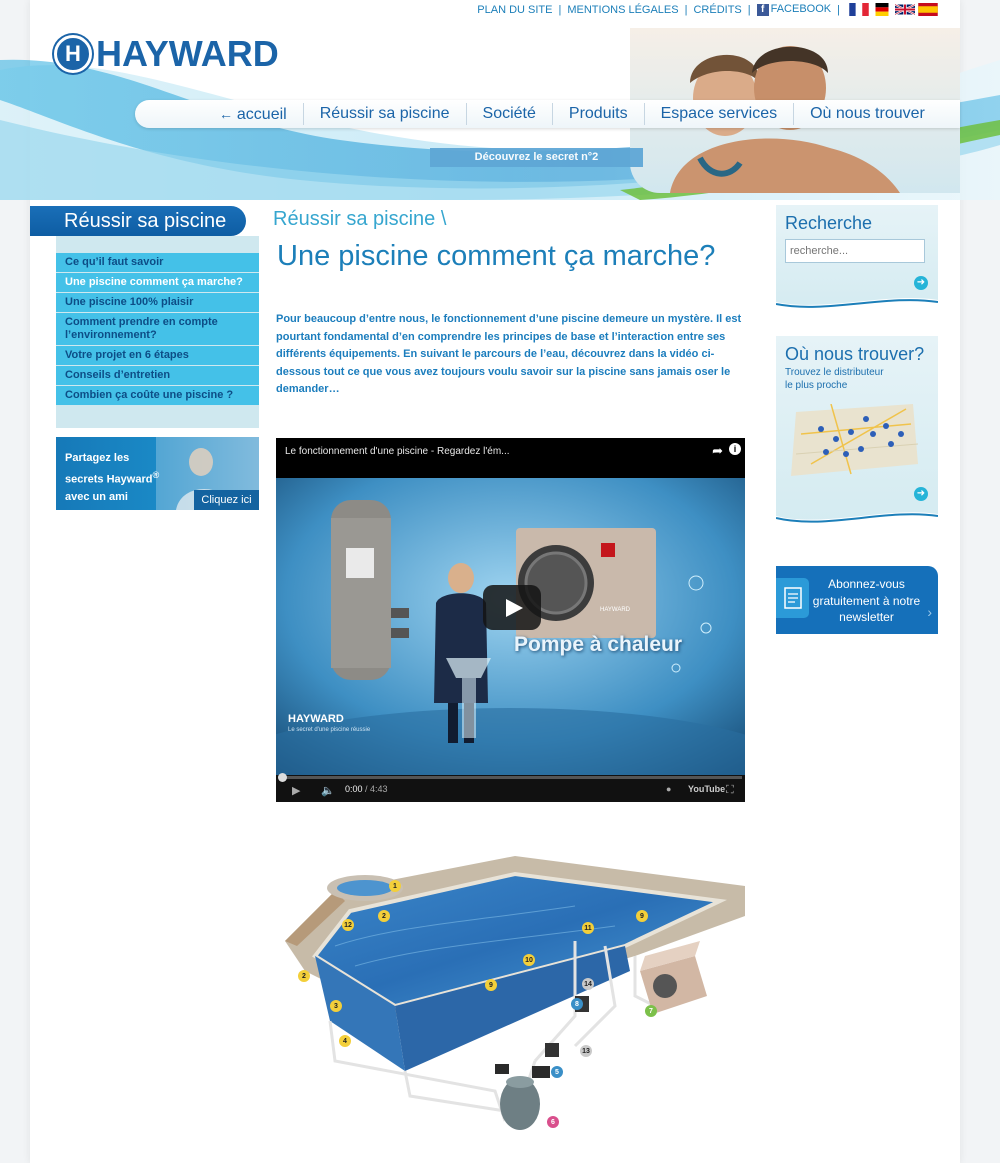 Image resolution: width=1000 pixels, height=1163 pixels. I want to click on flag-uk-icon, so click(905, 9).